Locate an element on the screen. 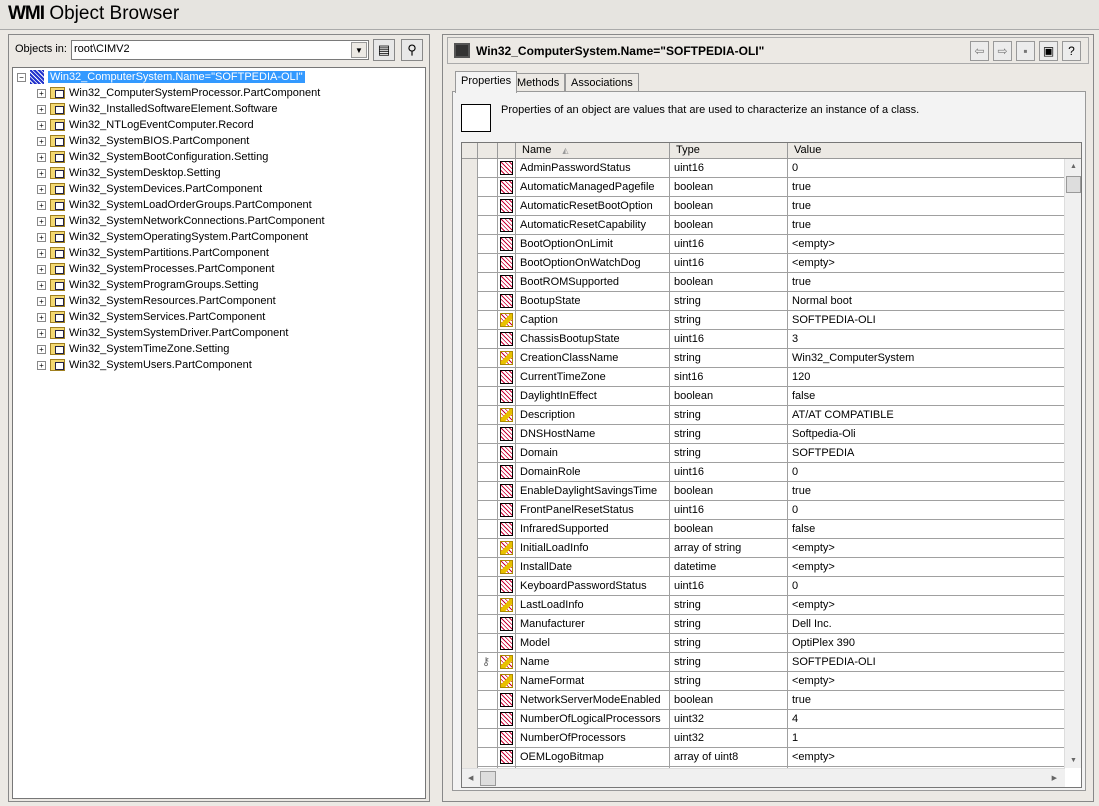  property-value: Normal boot is located at coordinates (926, 301).